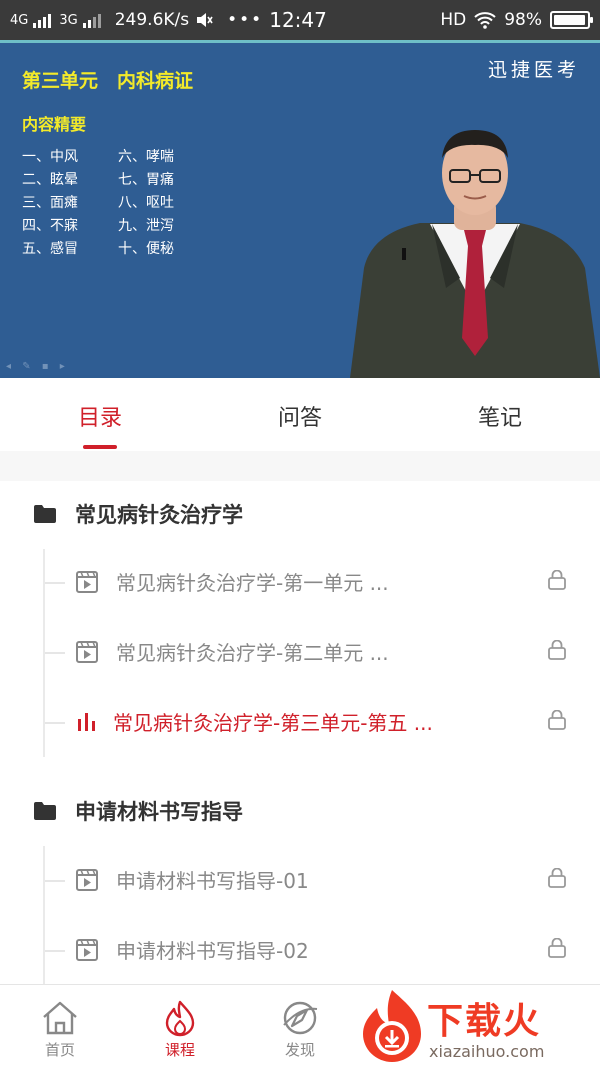 The image size is (600, 1067). I want to click on slide-item: 九、泄泻, so click(146, 226).